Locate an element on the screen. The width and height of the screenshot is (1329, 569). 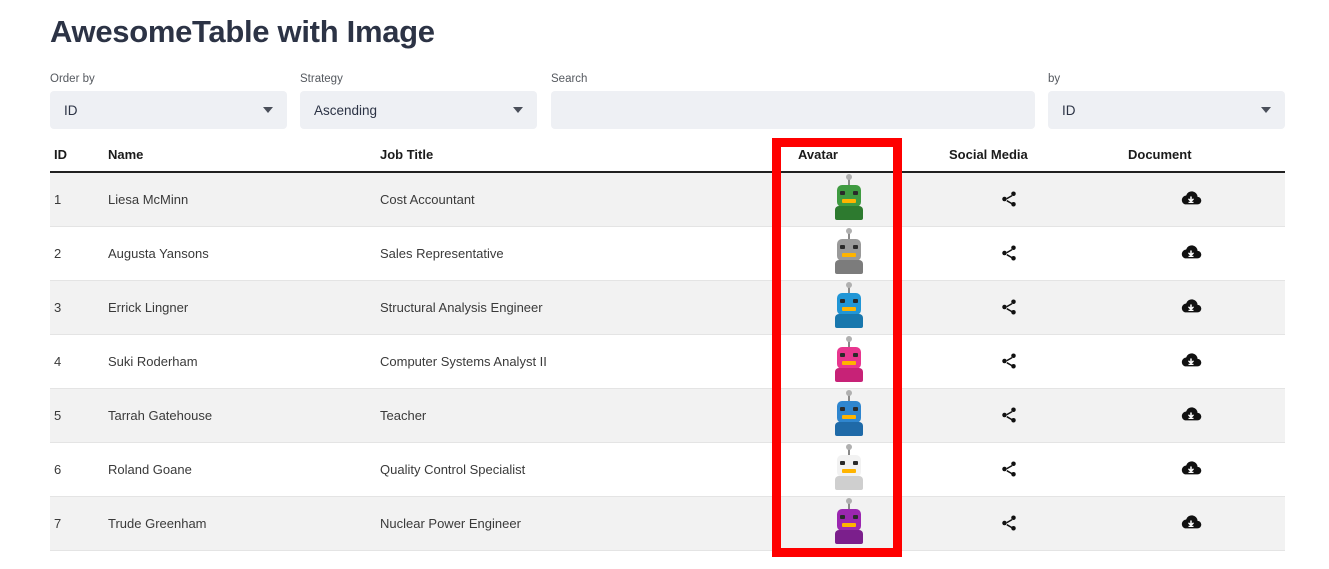
cell-name: Augusta Yansons is located at coordinates (240, 253).